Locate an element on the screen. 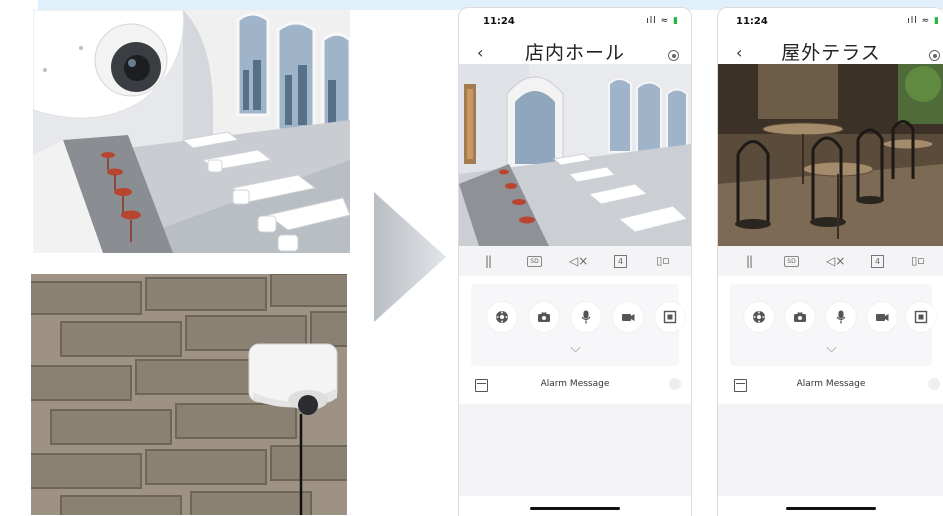 The width and height of the screenshot is (943, 516). nav-bar: ‹ 店内ホール is located at coordinates (575, 49).